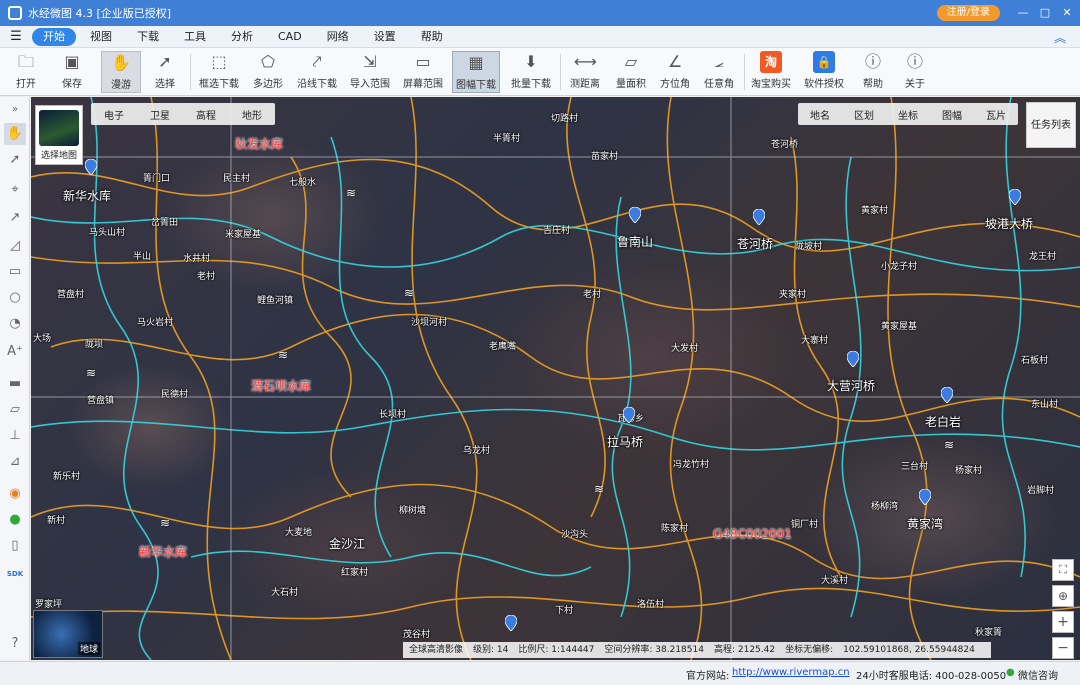  What do you see at coordinates (219, 72) in the screenshot?
I see `box-download-button: ⬚ 框选下载` at bounding box center [219, 72].